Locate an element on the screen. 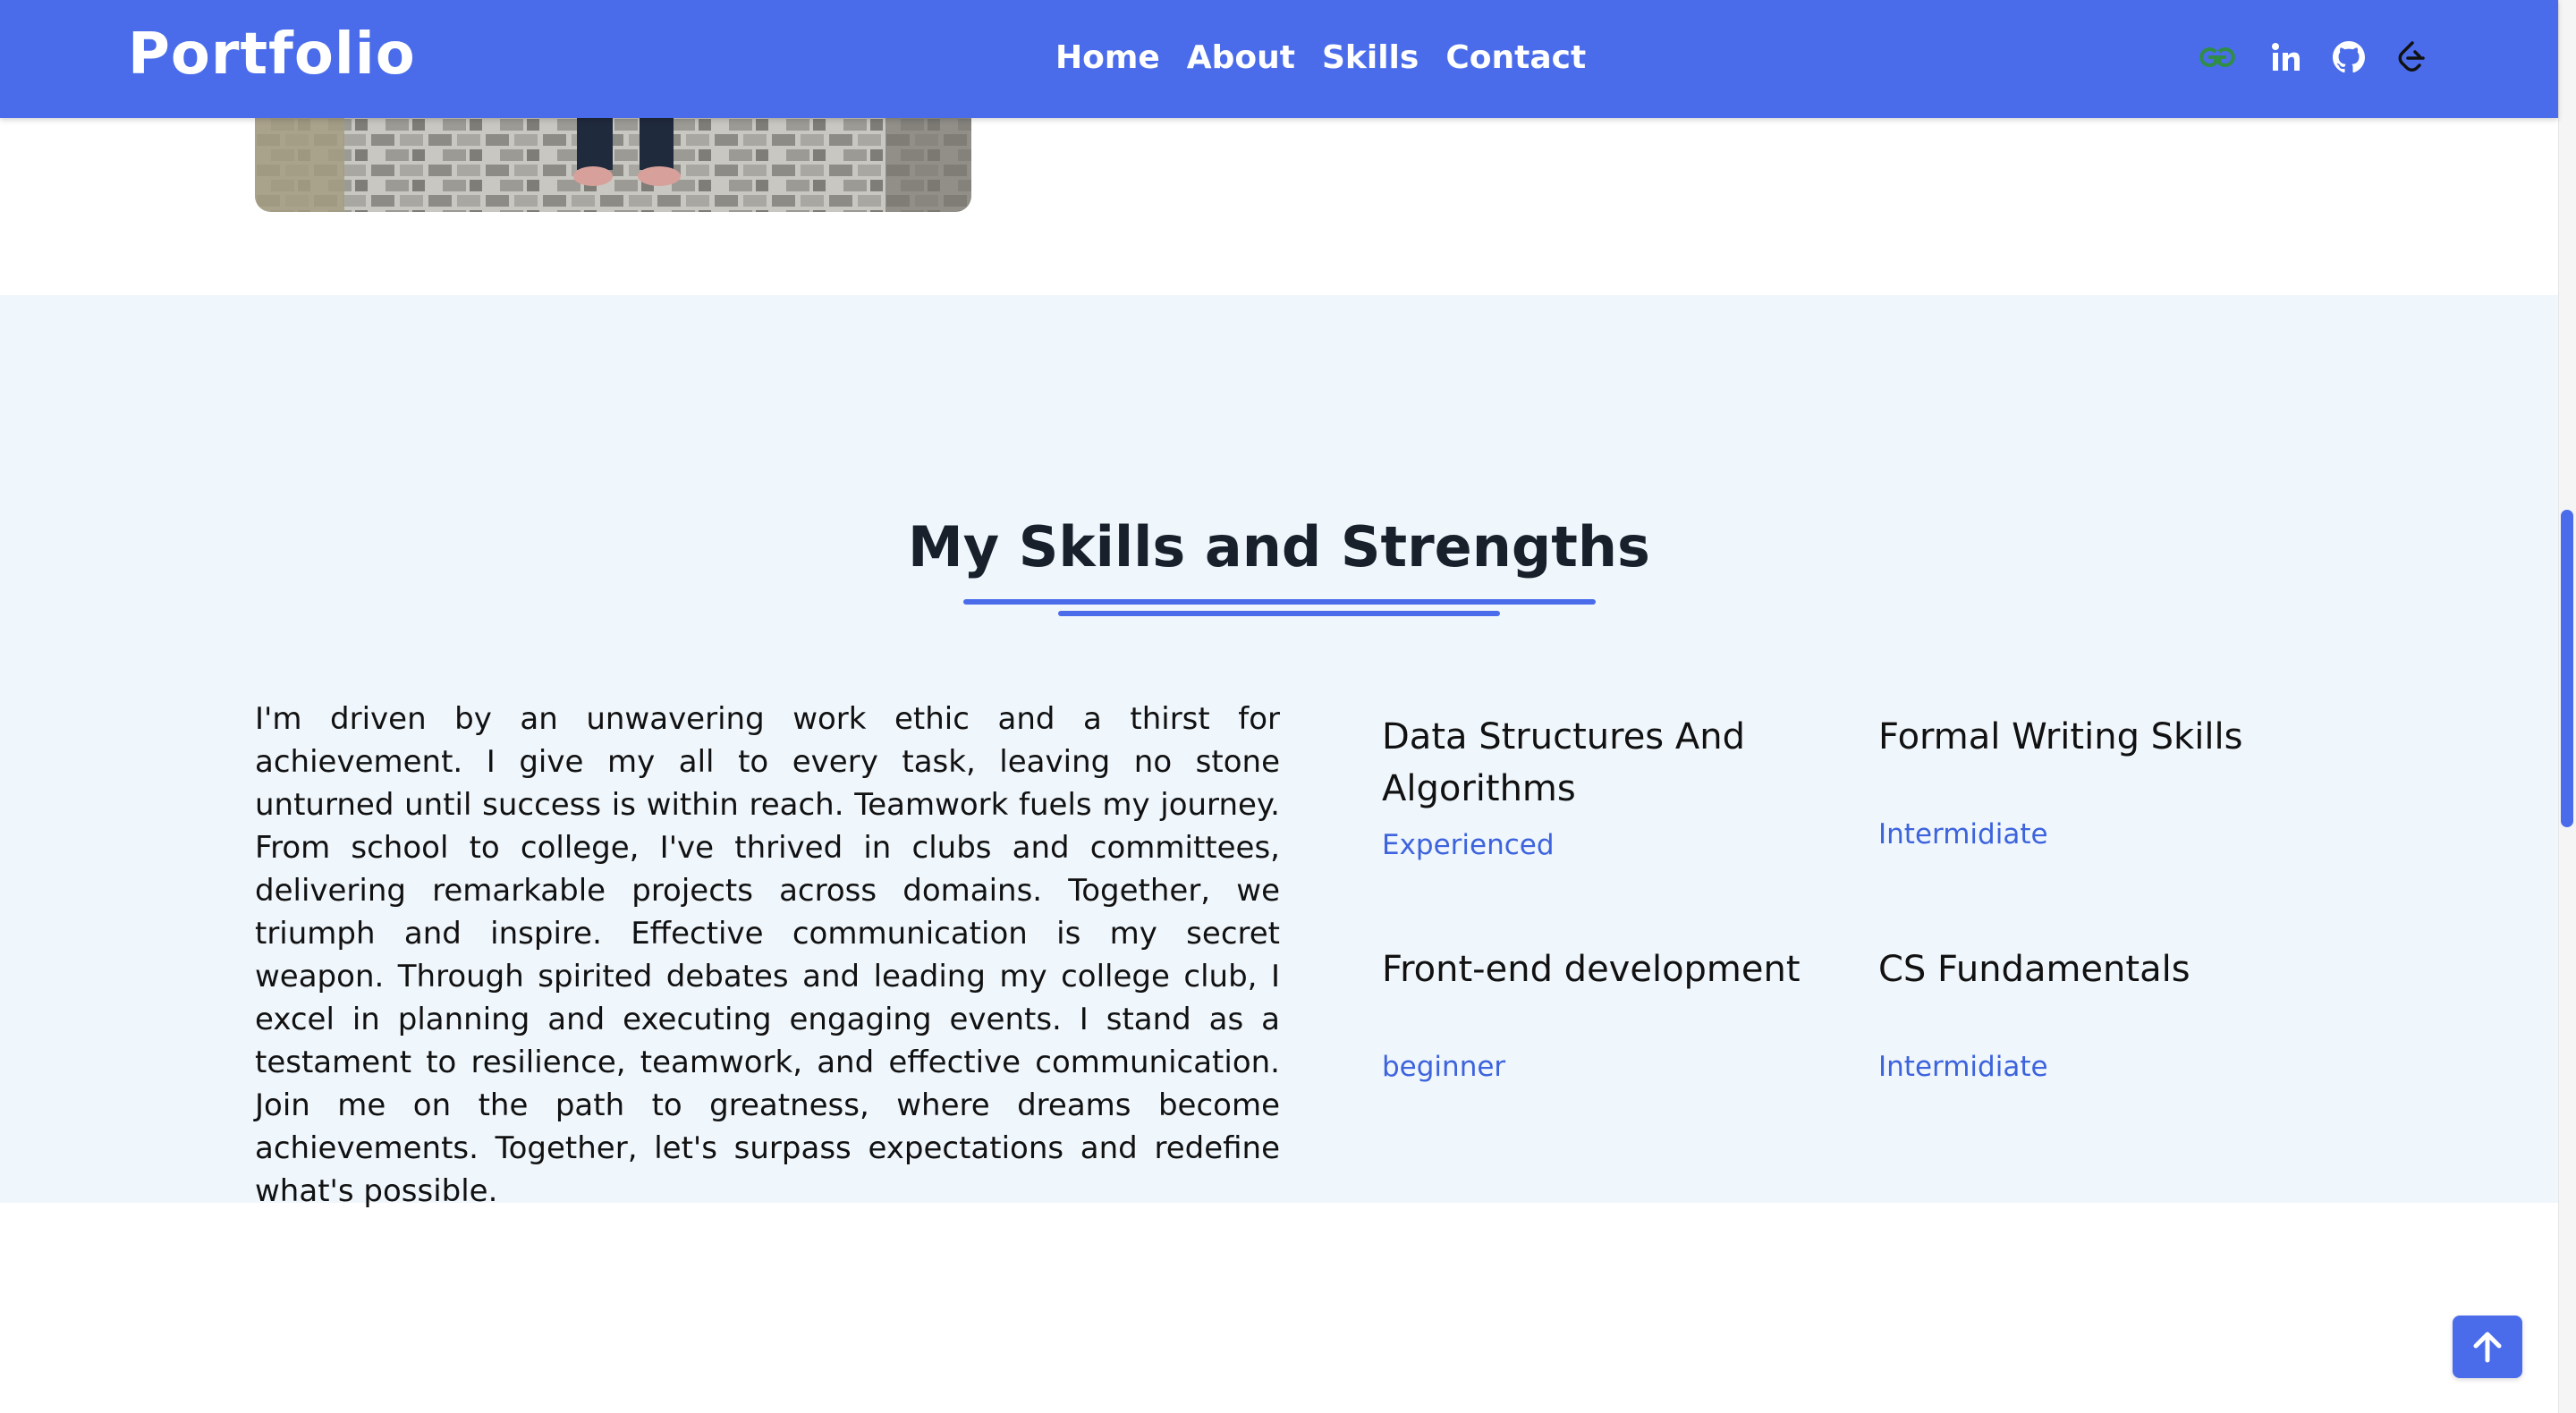 Image resolution: width=2576 pixels, height=1413 pixels. skill-card-formal-writing: Formal Writing Skills Intermidiate is located at coordinates (2110, 780).